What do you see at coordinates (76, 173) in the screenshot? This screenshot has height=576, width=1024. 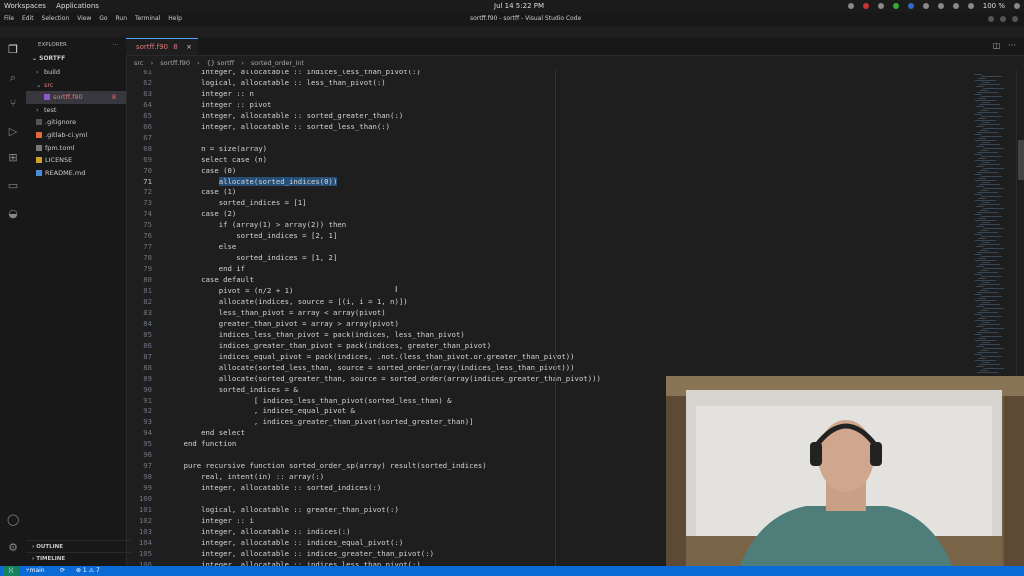 I see `file-tree-item: README.md` at bounding box center [76, 173].